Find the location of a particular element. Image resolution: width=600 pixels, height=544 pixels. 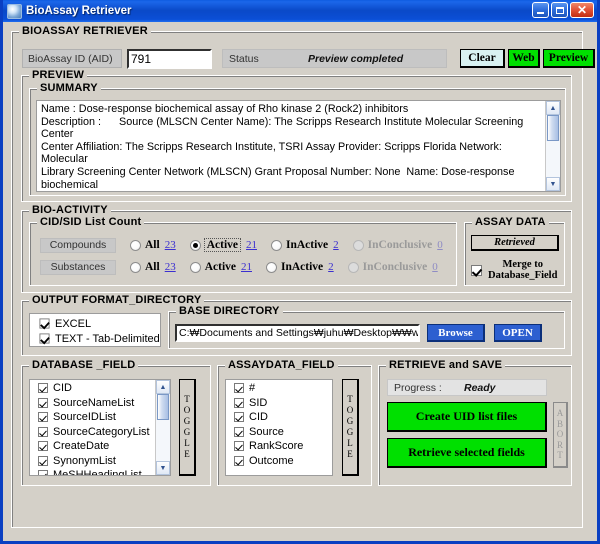

retrieve-selected-fields-button: Retrieve selected fields is located at coordinates (467, 453).